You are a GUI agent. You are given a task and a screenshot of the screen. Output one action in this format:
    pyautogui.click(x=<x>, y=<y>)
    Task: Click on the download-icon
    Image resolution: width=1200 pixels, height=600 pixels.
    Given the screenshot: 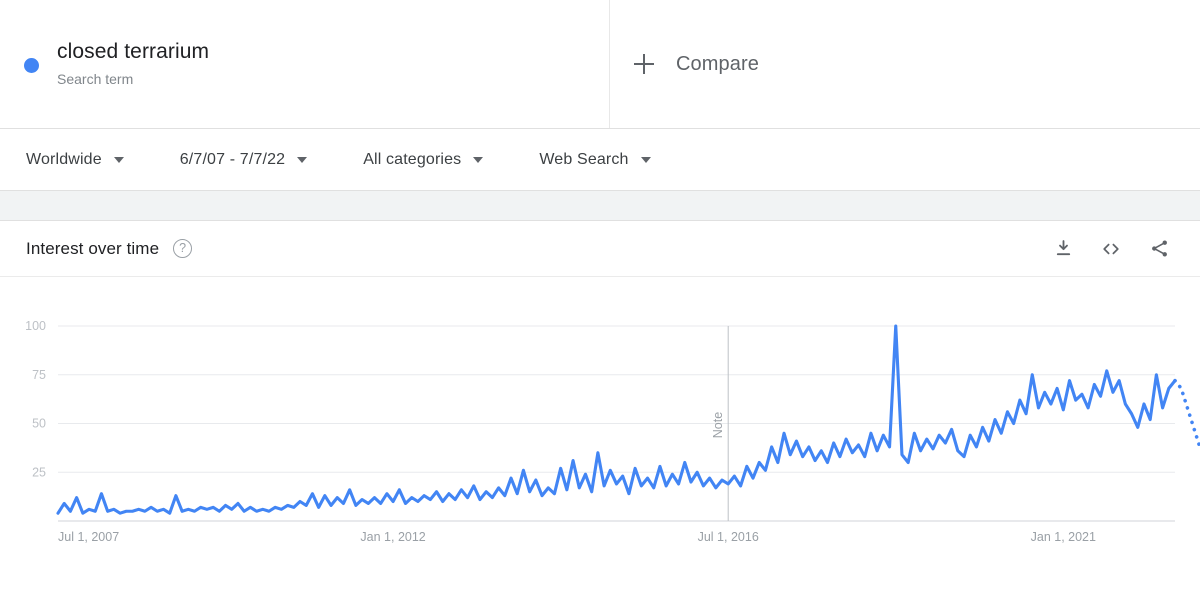 What is the action you would take?
    pyautogui.click(x=1063, y=249)
    